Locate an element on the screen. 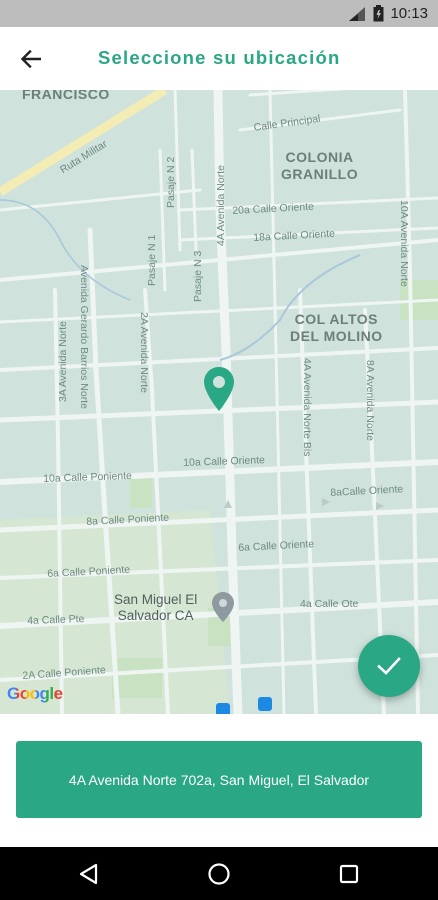 The width and height of the screenshot is (438, 900). check-icon is located at coordinates (389, 666).